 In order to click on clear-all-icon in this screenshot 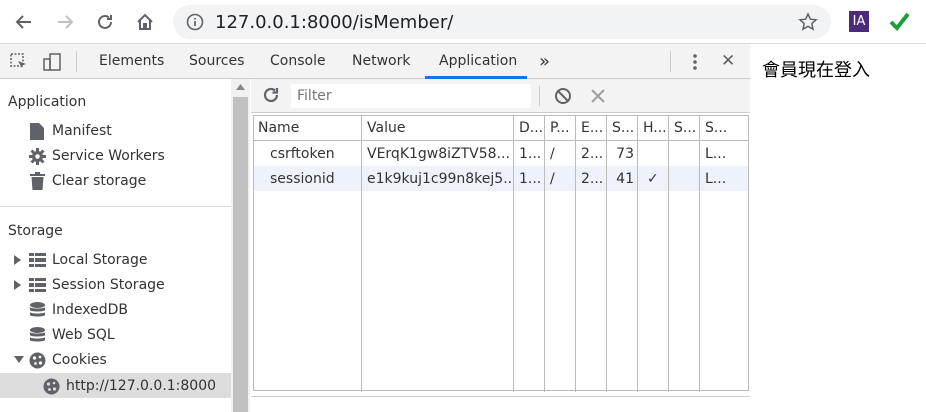, I will do `click(563, 96)`.